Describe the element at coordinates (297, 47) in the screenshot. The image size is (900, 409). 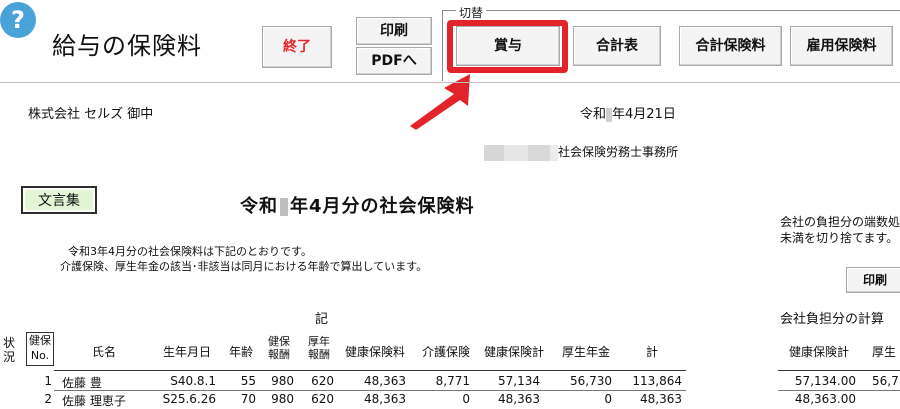
I see `exit-button: 終了` at that location.